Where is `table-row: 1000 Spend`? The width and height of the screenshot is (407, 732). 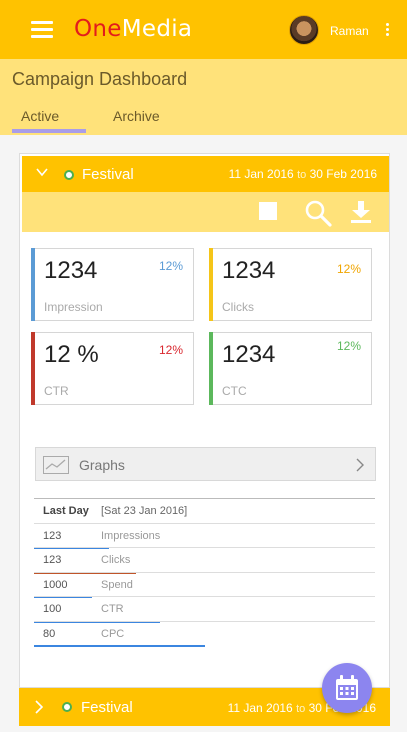 table-row: 1000 Spend is located at coordinates (204, 584).